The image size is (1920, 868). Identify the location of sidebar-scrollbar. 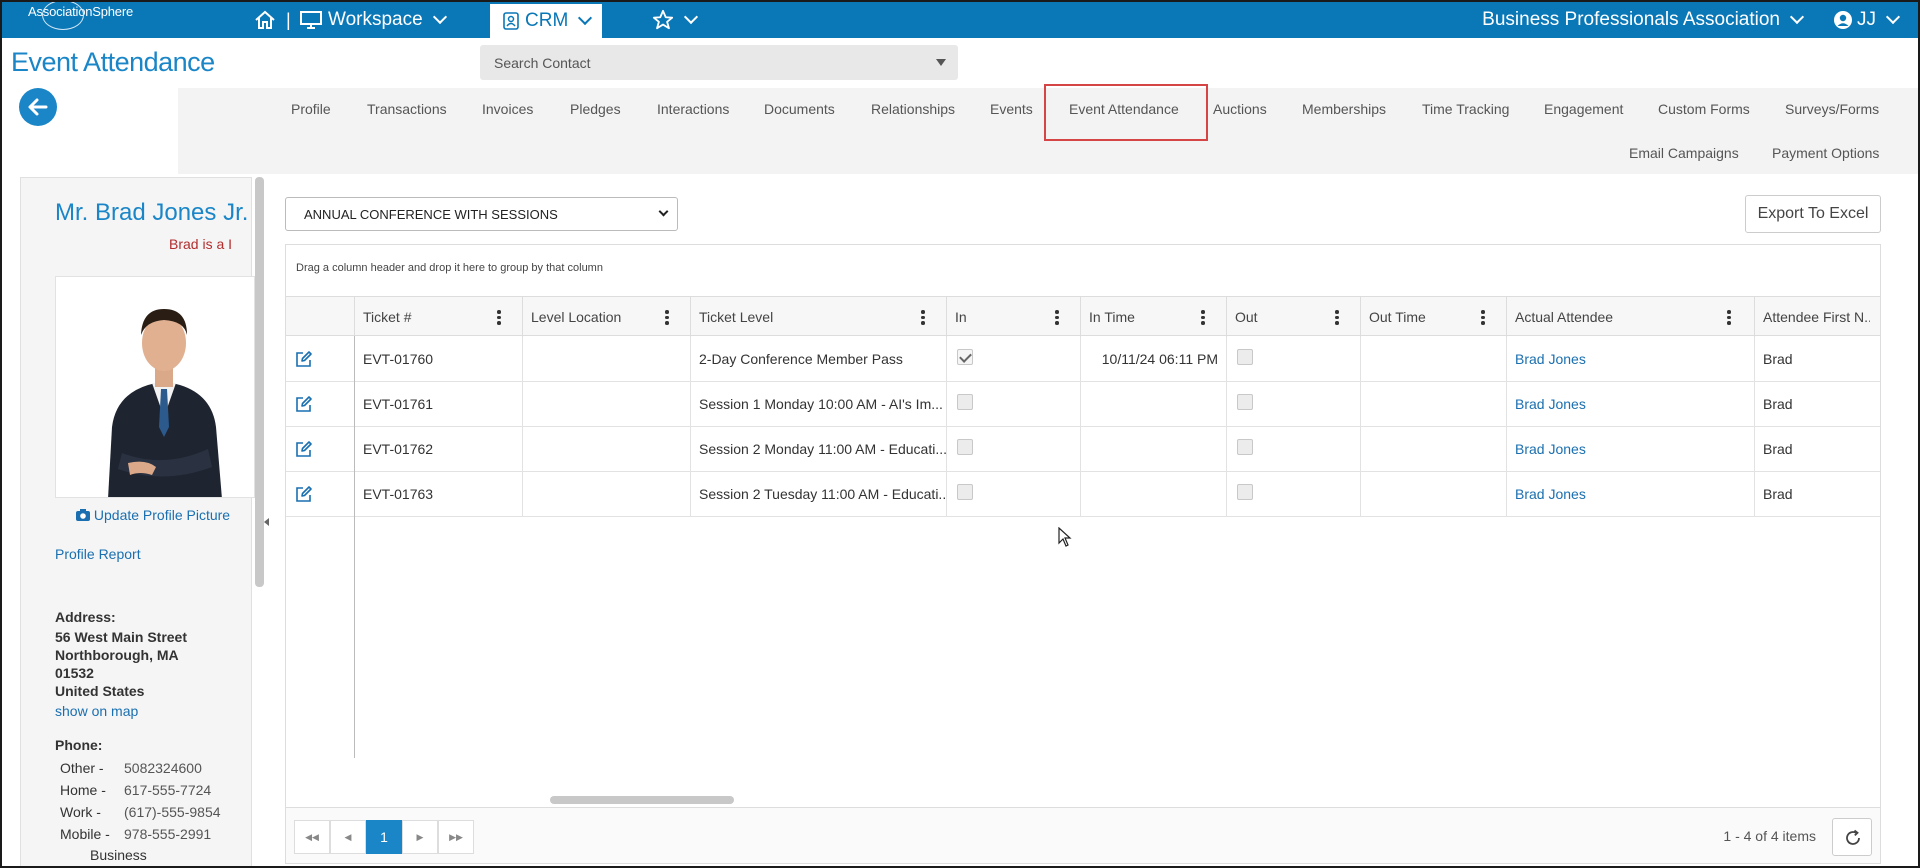
(259, 382).